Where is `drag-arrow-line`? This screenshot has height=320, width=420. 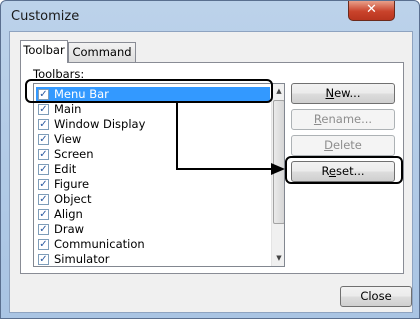 drag-arrow-line is located at coordinates (224, 136).